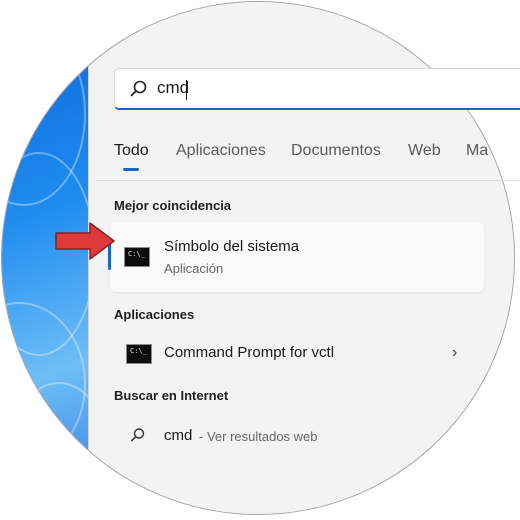 The width and height of the screenshot is (520, 520). I want to click on search-box: cmd, so click(317, 89).